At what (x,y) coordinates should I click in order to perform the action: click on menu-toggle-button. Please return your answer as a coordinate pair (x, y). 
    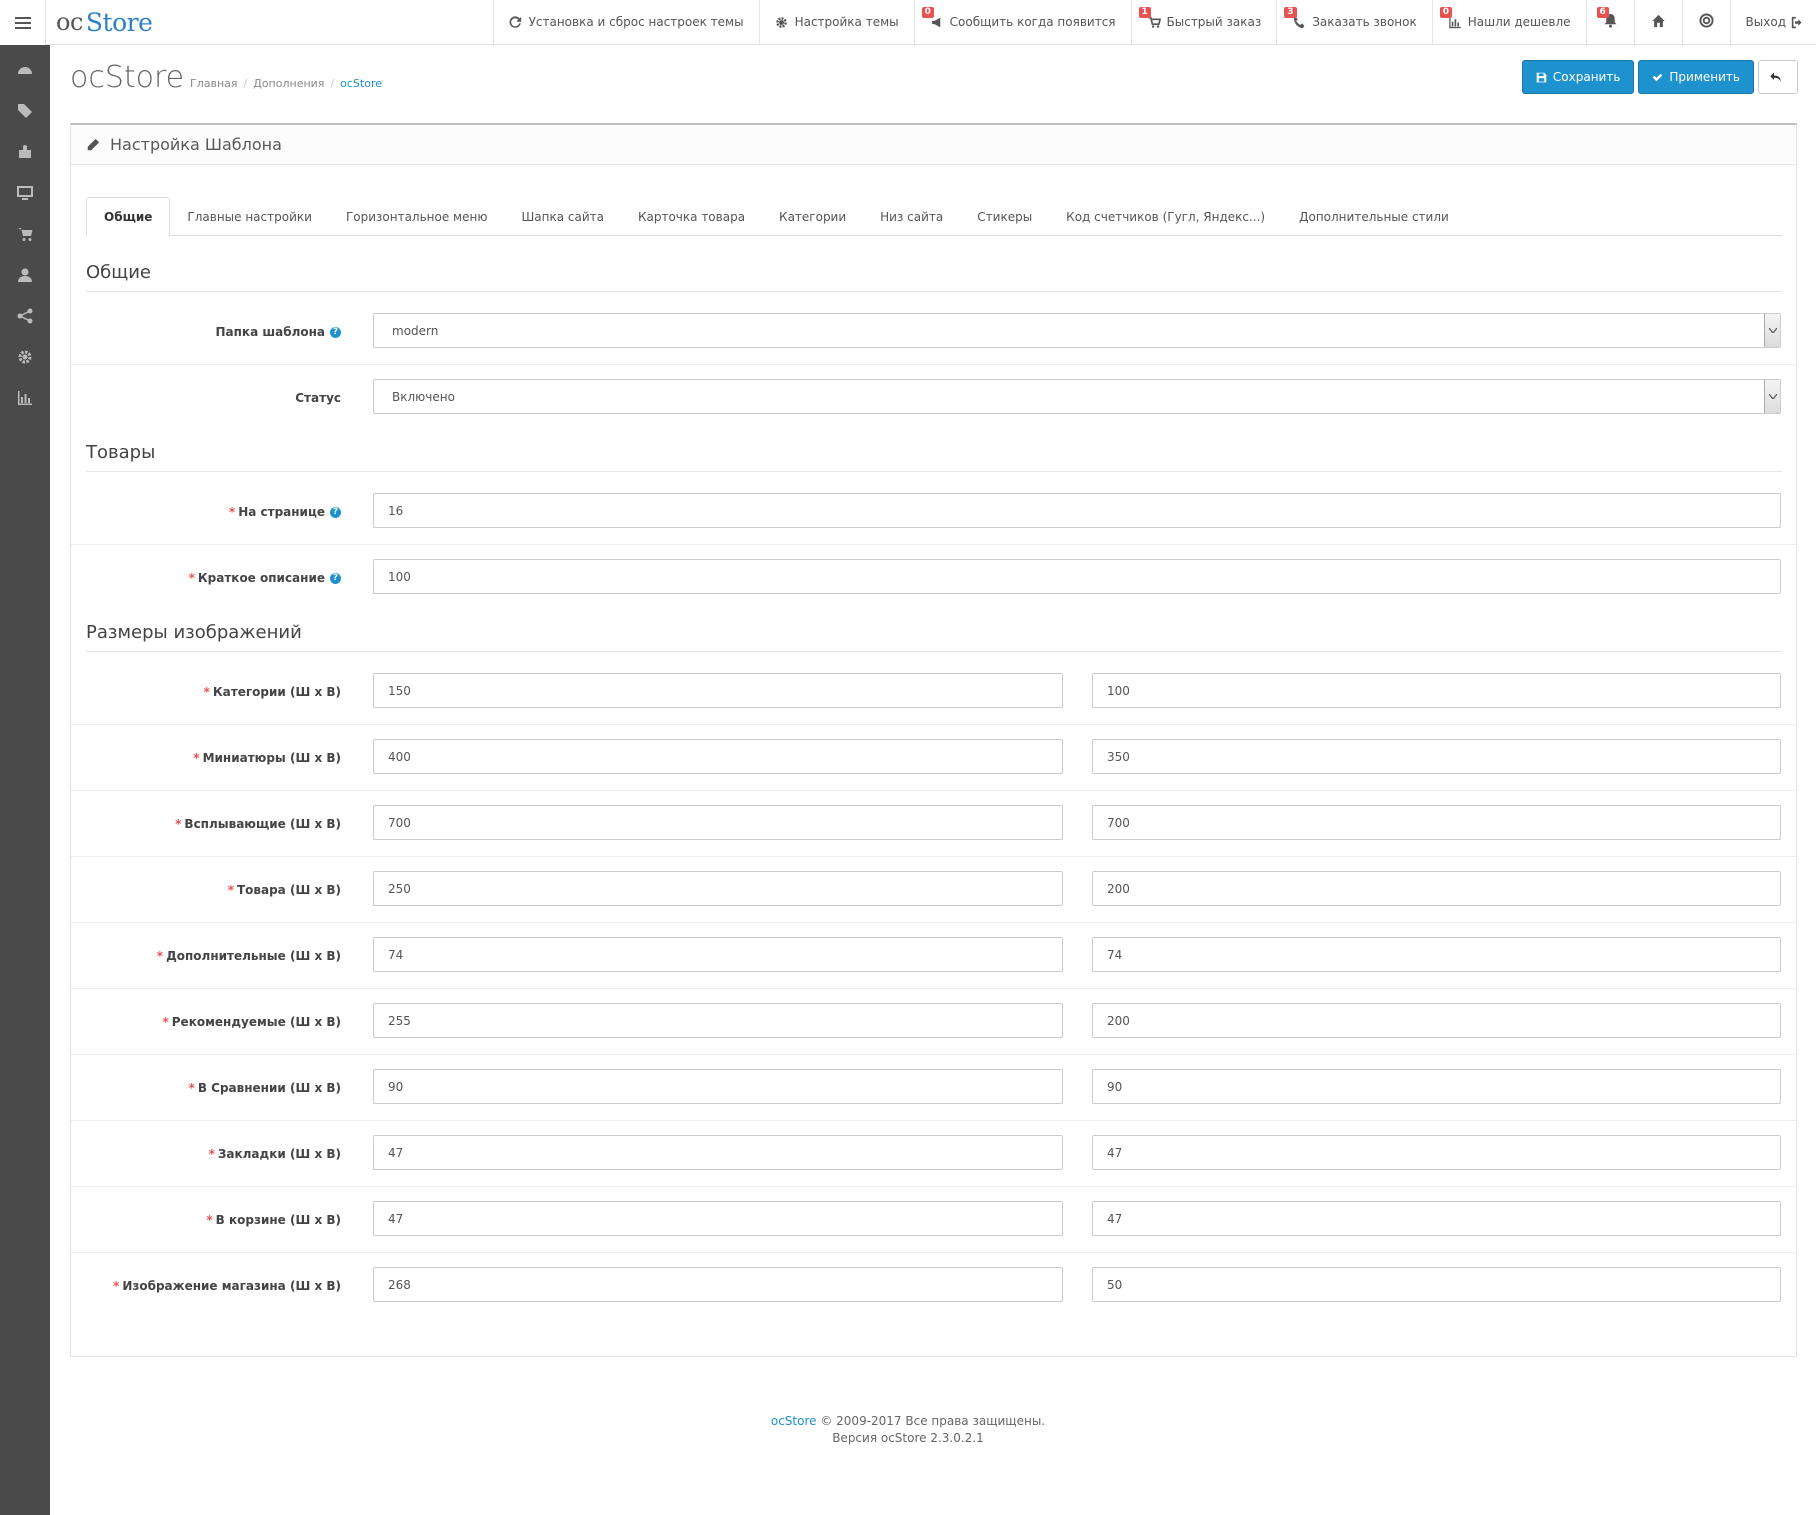
    Looking at the image, I should click on (23, 22).